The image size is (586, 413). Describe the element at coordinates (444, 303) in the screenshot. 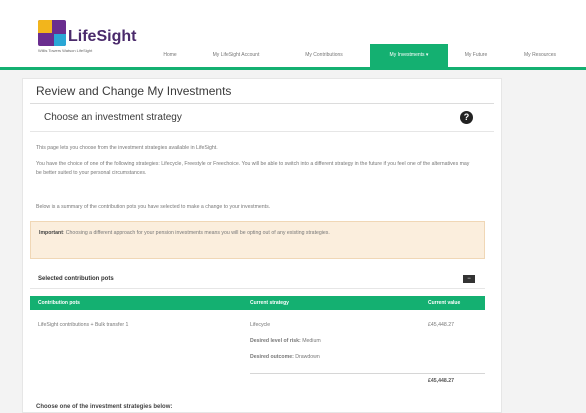

I see `header-current-value: Current value` at that location.